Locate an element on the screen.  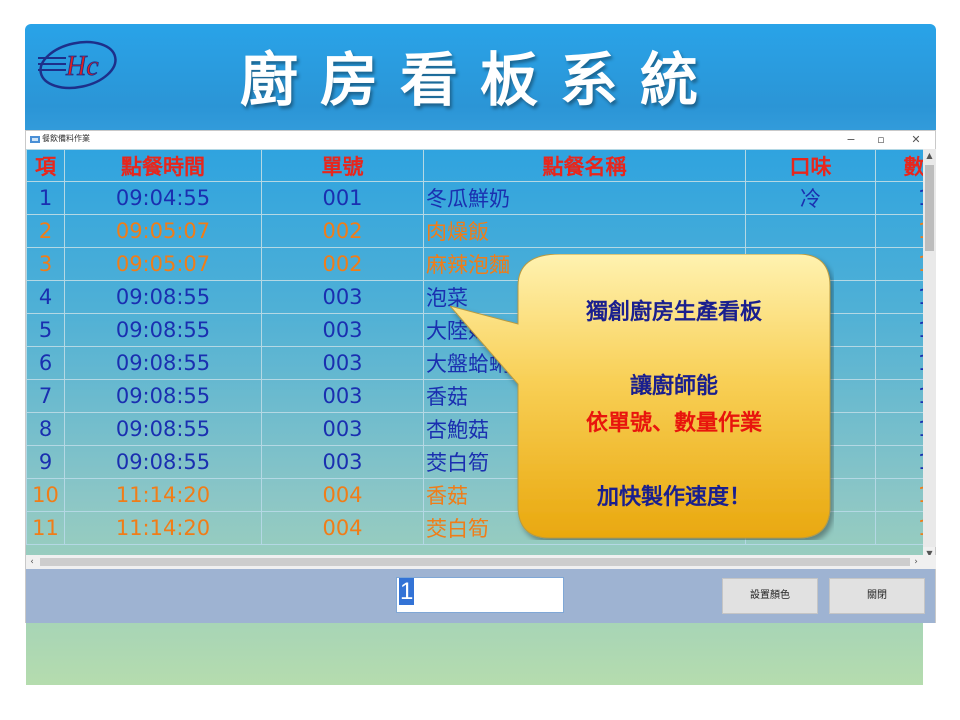
item-no-cell: 8 is located at coordinates (45, 429).